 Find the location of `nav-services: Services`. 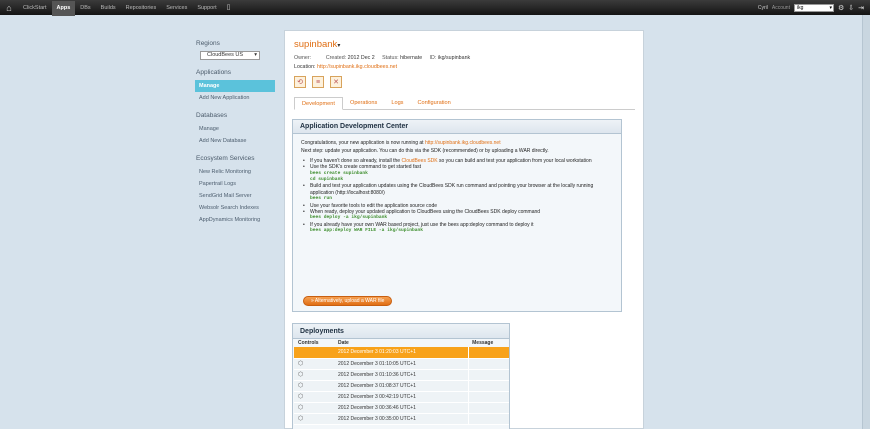

nav-services: Services is located at coordinates (176, 8).